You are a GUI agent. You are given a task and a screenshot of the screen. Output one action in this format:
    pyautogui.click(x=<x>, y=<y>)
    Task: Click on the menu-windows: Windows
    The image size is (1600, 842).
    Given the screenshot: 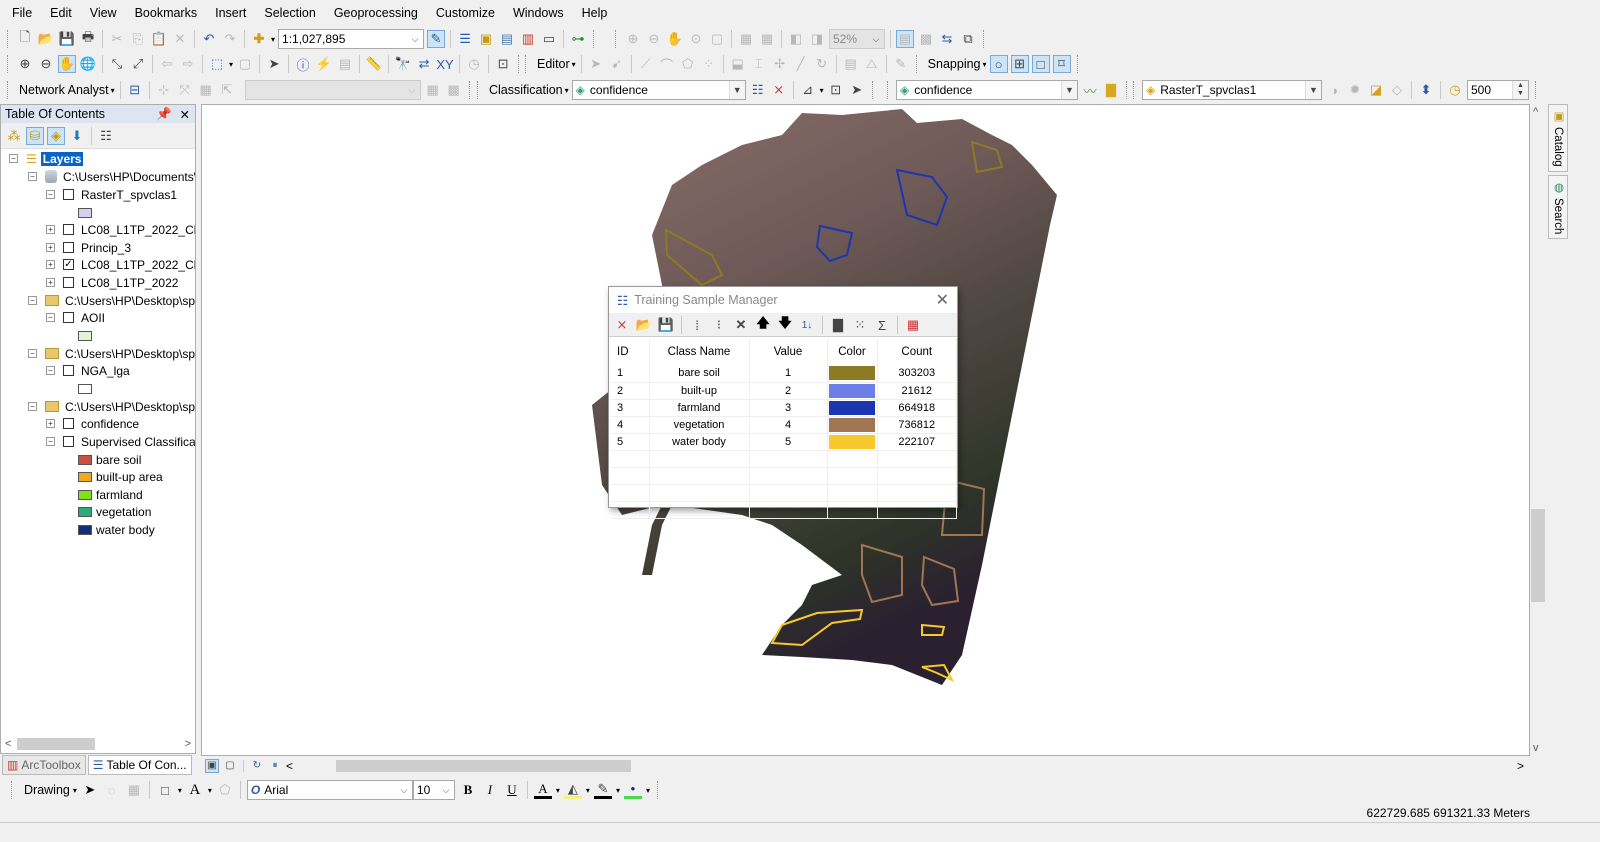 What is the action you would take?
    pyautogui.click(x=535, y=14)
    